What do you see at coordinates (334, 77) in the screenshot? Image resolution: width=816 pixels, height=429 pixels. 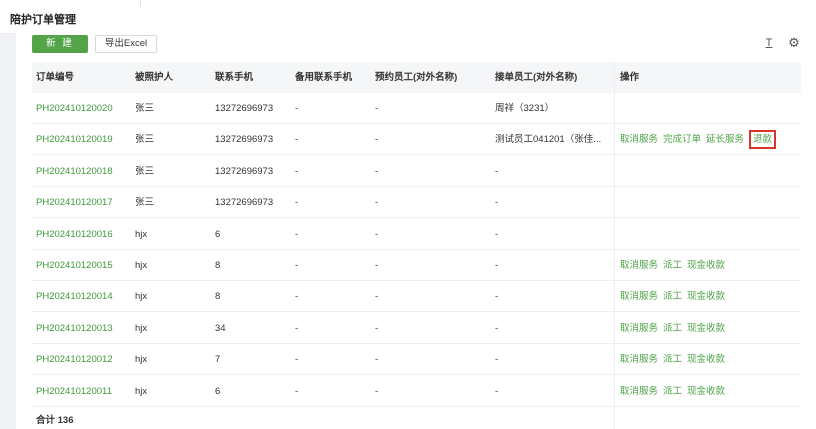 I see `col-backup-phone: 备用联系手机` at bounding box center [334, 77].